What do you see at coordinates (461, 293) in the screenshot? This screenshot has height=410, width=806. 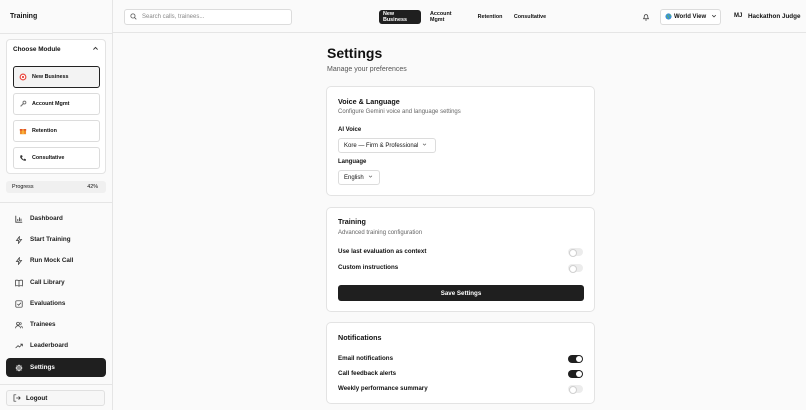 I see `save-settings-button: Save Settings` at bounding box center [461, 293].